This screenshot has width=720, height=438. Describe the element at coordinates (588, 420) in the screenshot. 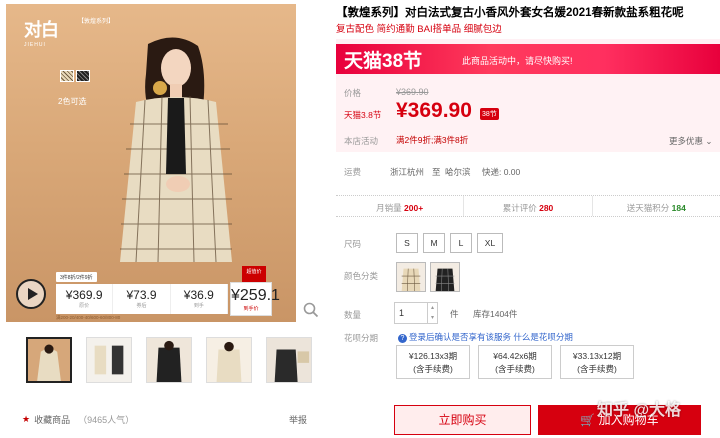

I see `cart-icon: 🛒` at that location.